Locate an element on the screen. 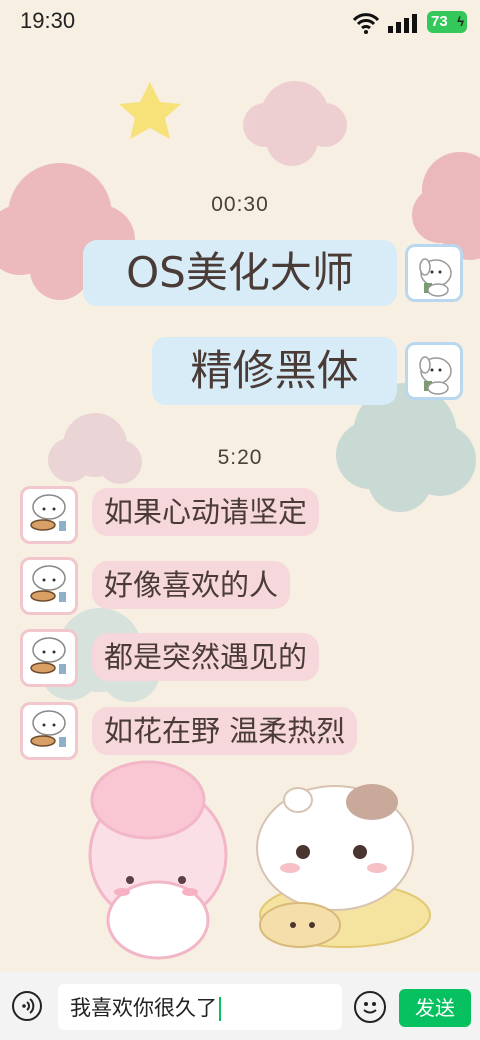  cellular-signal-icon is located at coordinates (402, 23).